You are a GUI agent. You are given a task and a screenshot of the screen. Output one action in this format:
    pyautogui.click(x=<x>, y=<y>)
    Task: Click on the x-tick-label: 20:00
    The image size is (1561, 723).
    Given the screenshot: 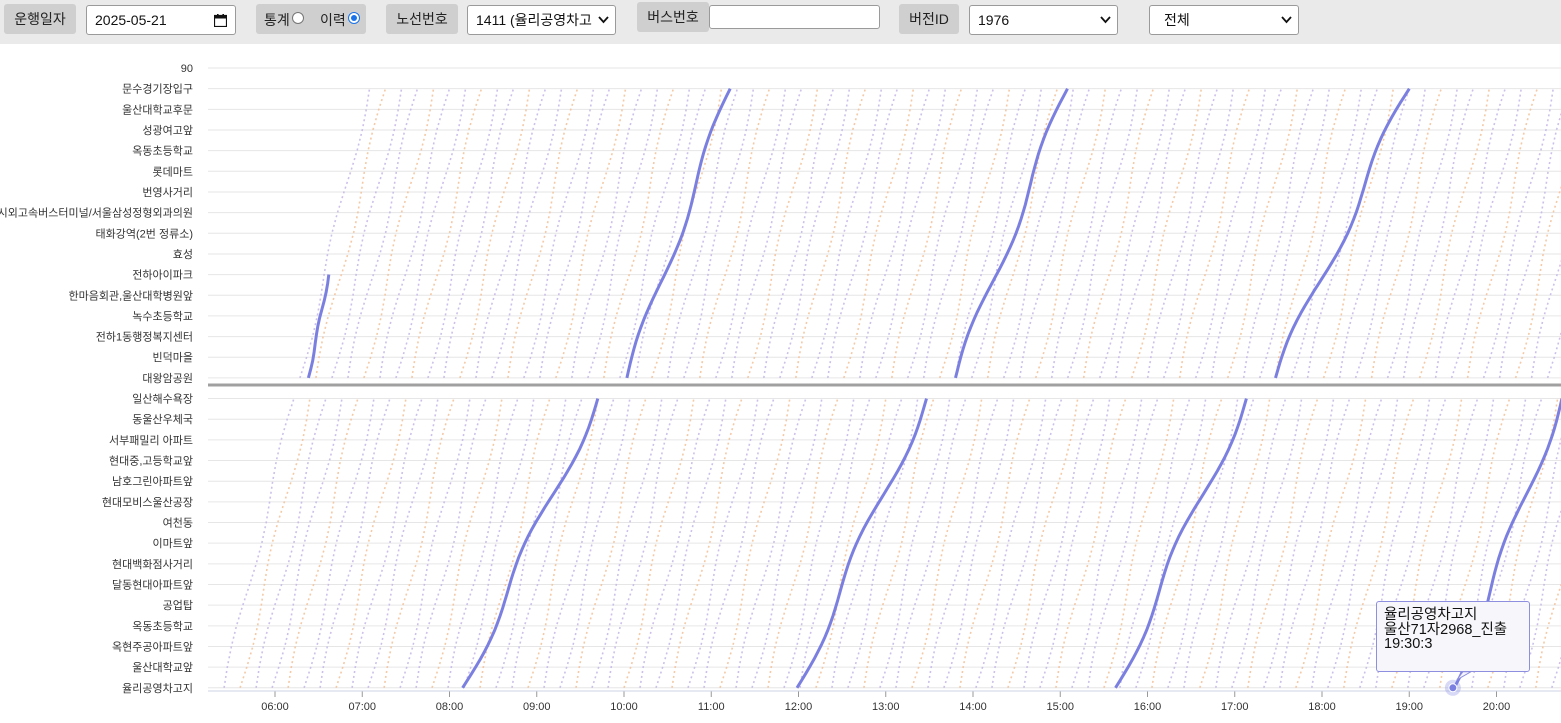 What is the action you would take?
    pyautogui.click(x=1497, y=707)
    